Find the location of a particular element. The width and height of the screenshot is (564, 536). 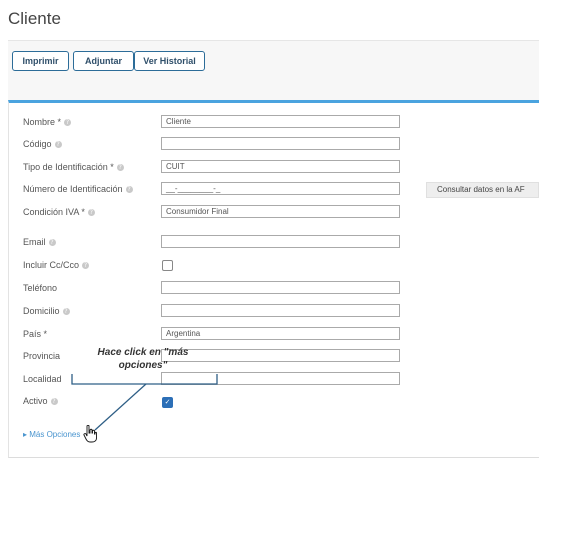

annotation-pointer-line is located at coordinates (120, 407).